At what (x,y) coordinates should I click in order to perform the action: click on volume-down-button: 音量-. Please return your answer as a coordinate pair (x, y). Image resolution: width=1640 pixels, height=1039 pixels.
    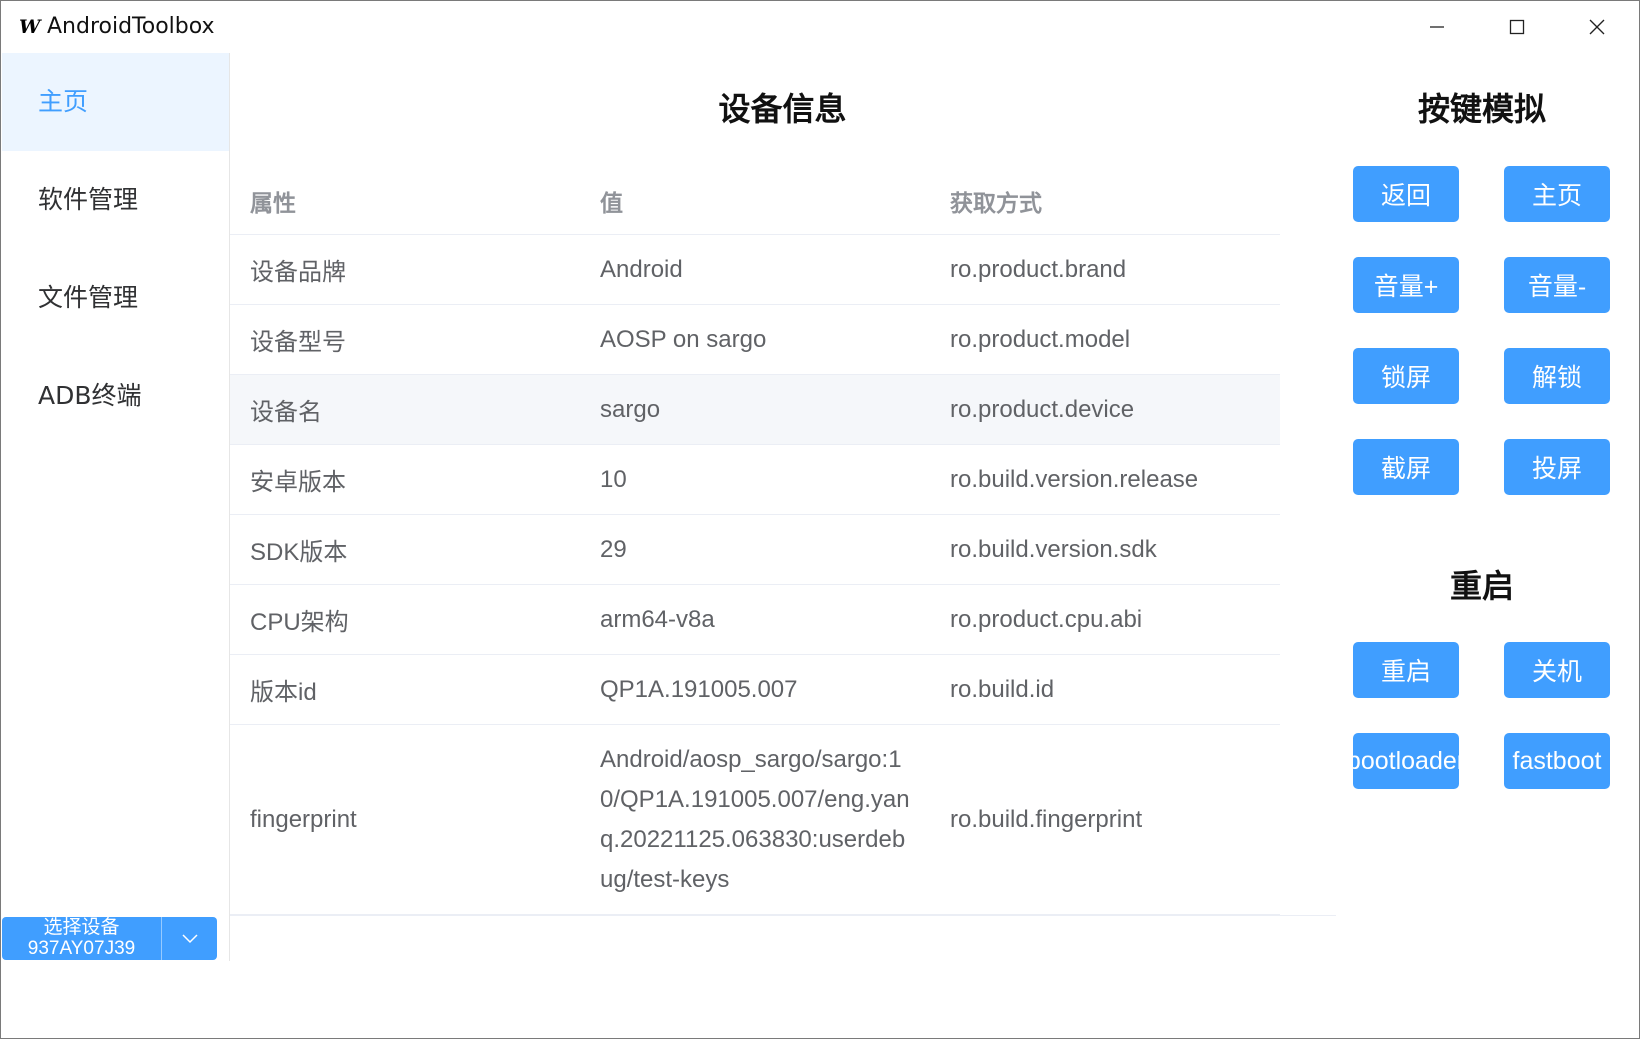
    Looking at the image, I should click on (1557, 285).